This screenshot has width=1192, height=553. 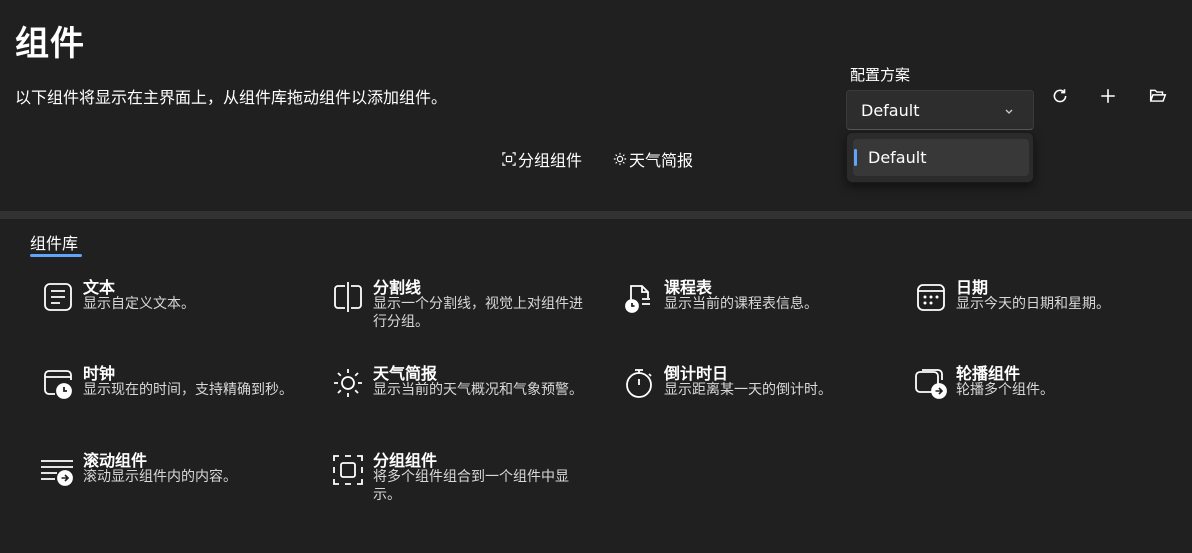 I want to click on plus-icon, so click(x=1108, y=96).